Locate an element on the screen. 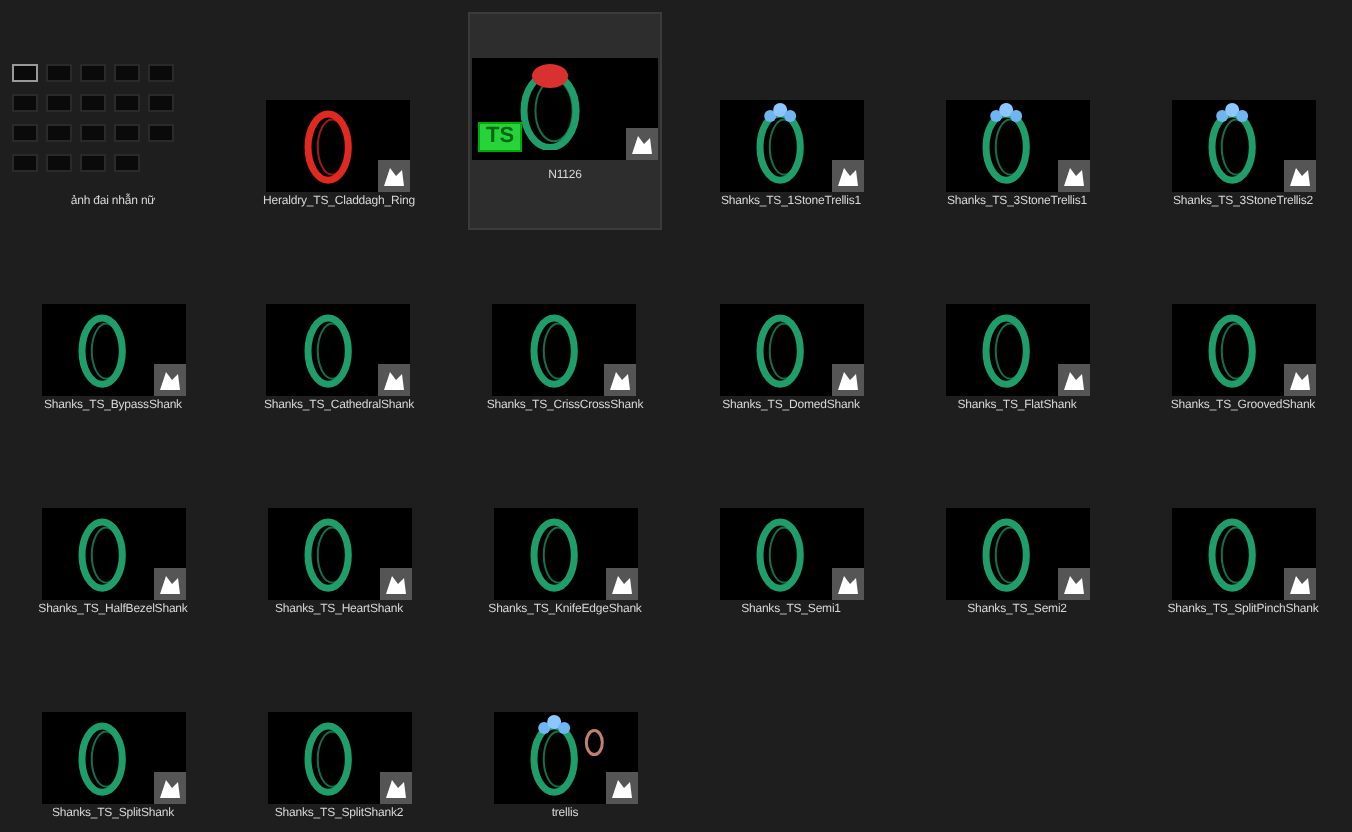 This screenshot has height=832, width=1352. model-thumbnail: TS is located at coordinates (565, 108).